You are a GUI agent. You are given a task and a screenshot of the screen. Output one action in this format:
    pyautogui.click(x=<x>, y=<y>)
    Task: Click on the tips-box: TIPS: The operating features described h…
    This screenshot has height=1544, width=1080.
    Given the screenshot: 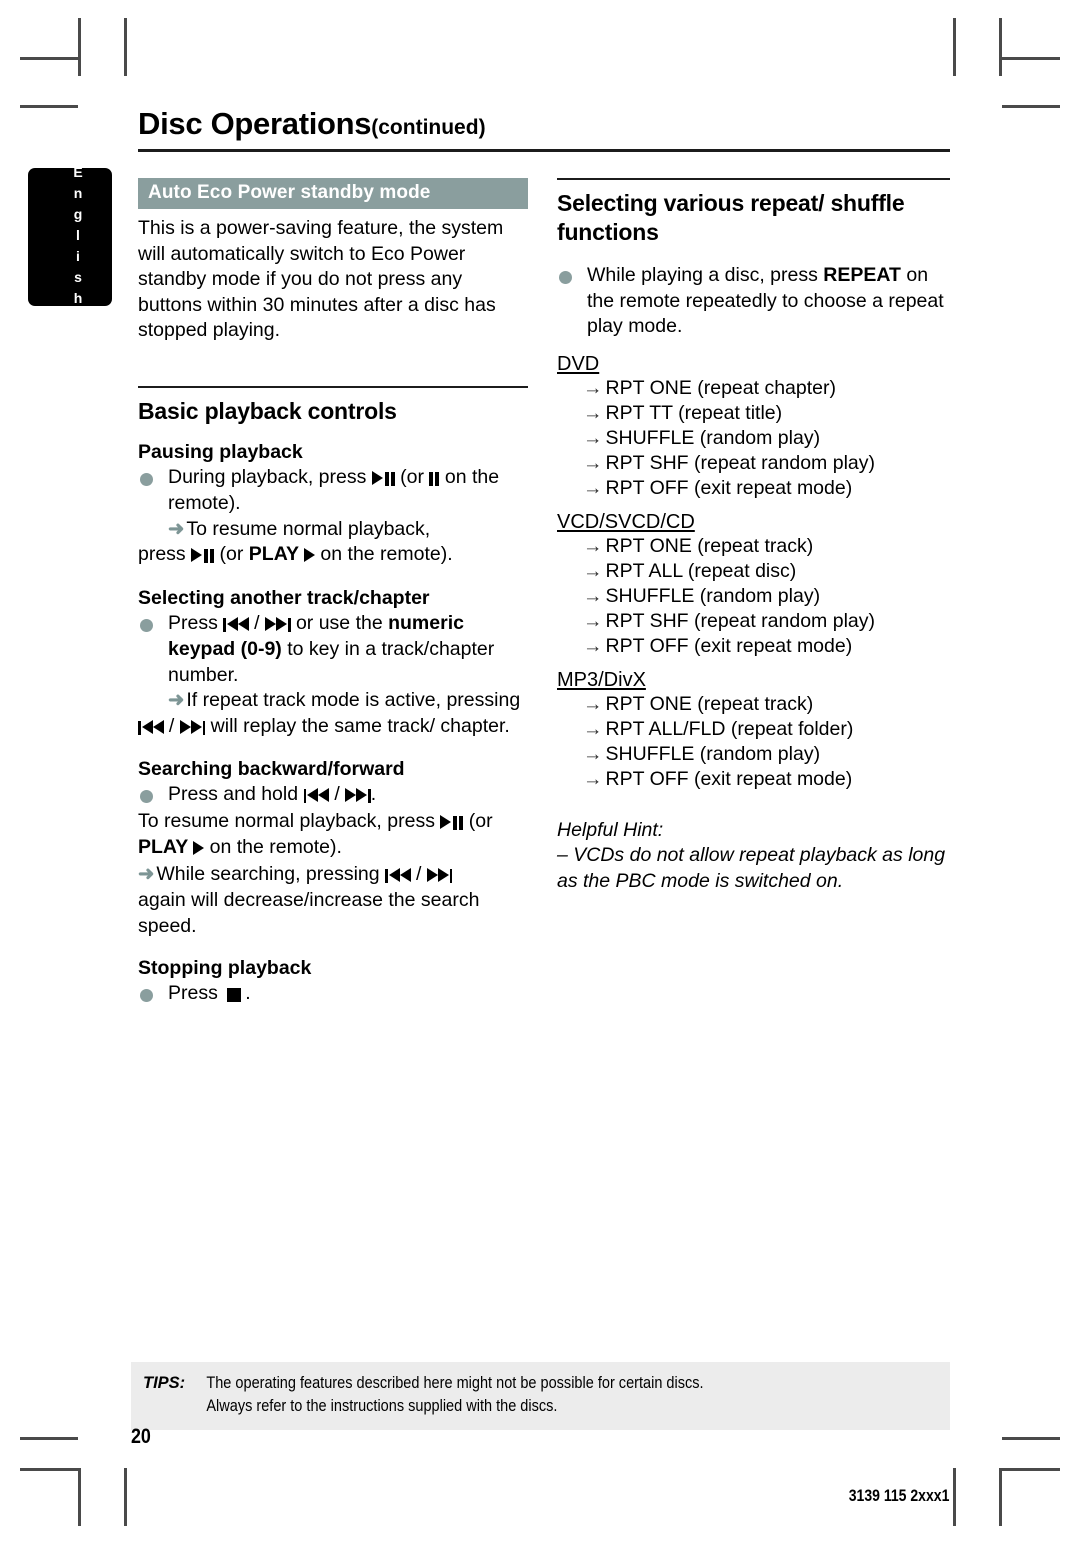 What is the action you would take?
    pyautogui.click(x=540, y=1396)
    